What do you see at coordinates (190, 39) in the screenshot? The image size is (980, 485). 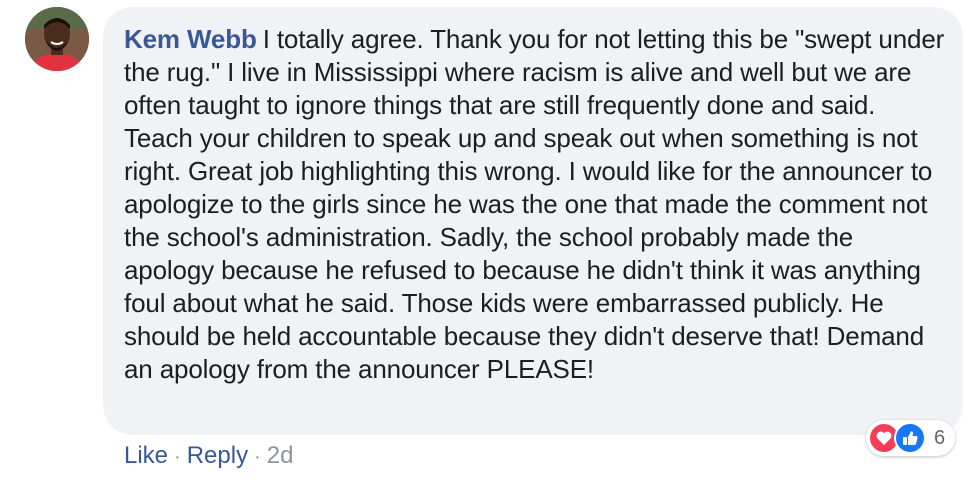 I see `comment-author-link: Kem Webb` at bounding box center [190, 39].